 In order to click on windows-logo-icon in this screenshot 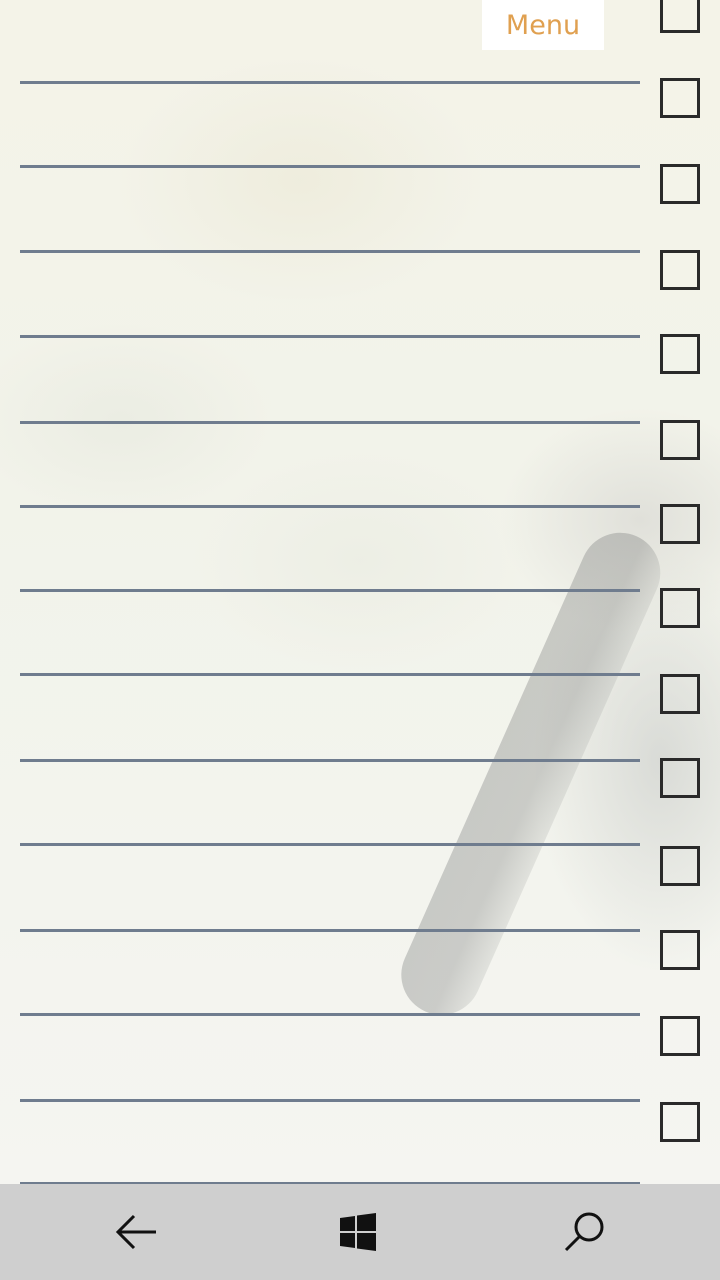, I will do `click(358, 1232)`.